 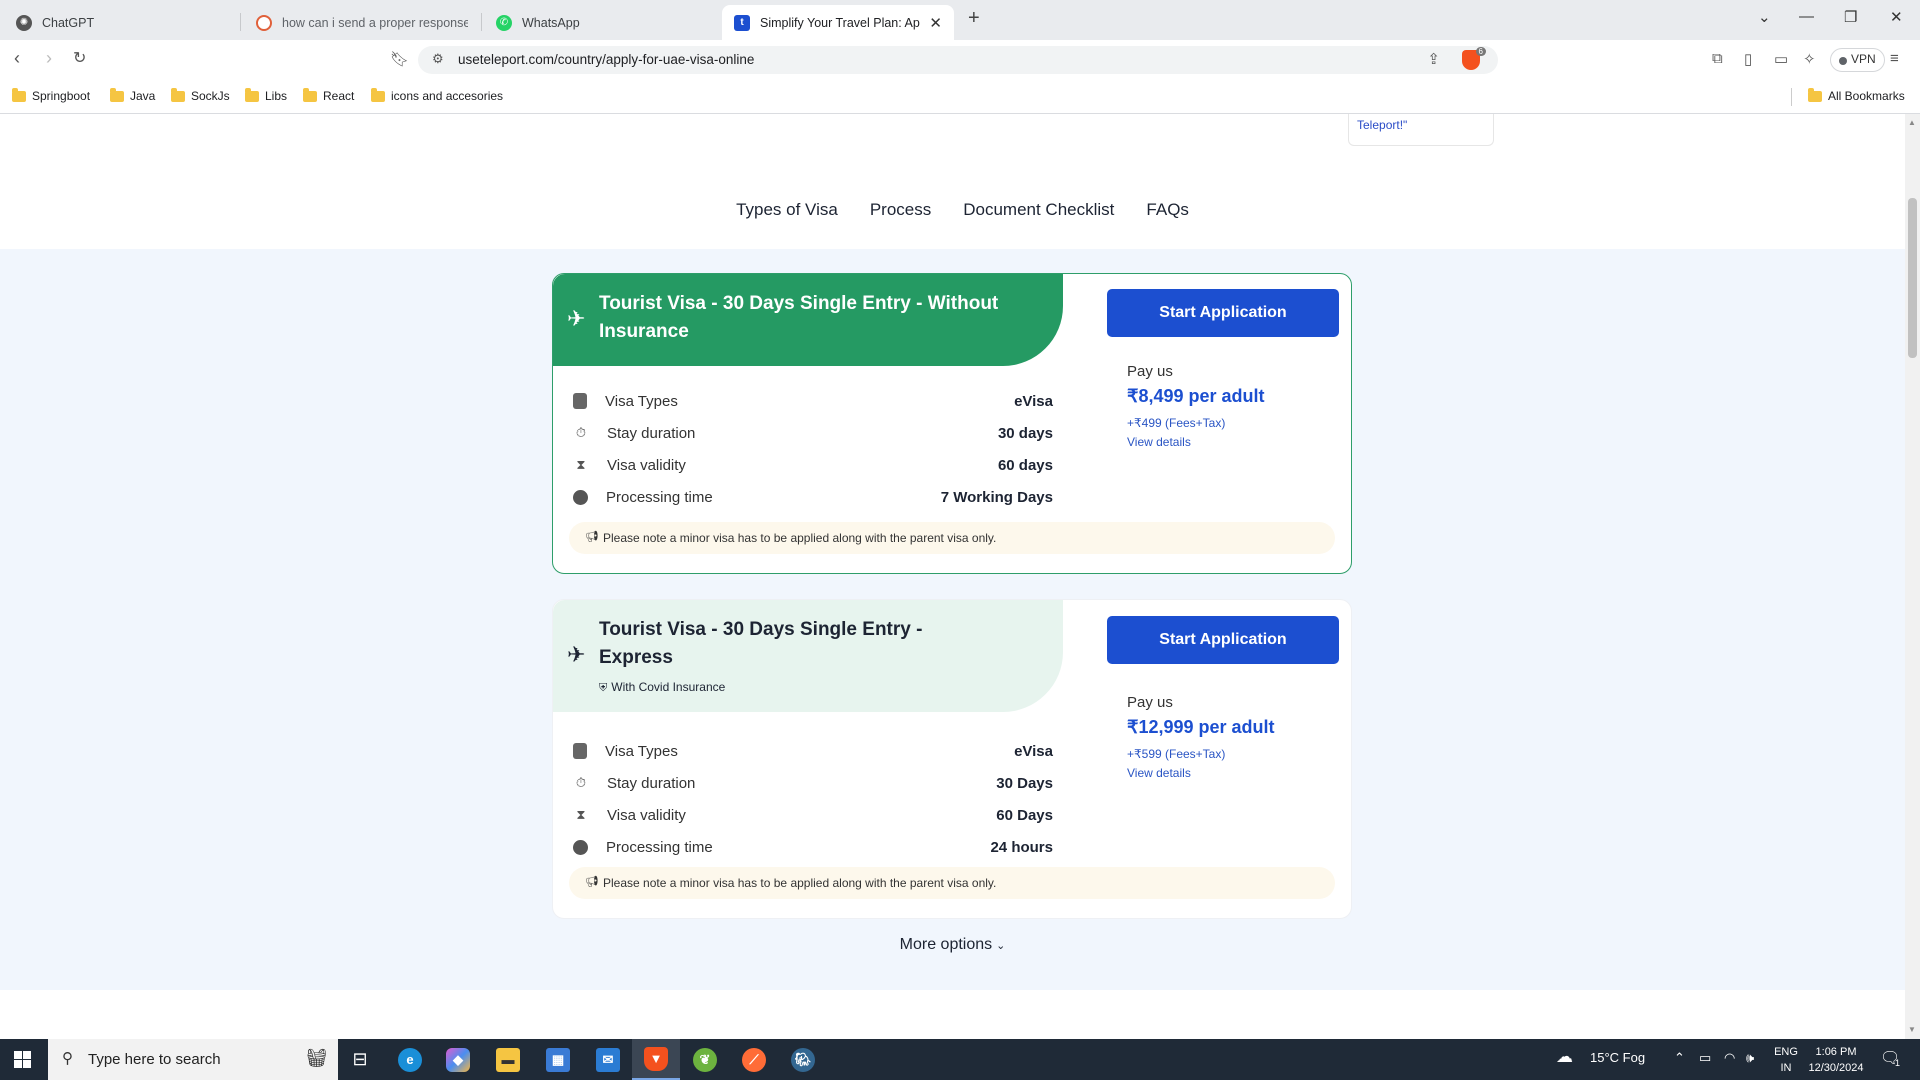 I want to click on bookmark-icon: 🔖︎, so click(x=399, y=59).